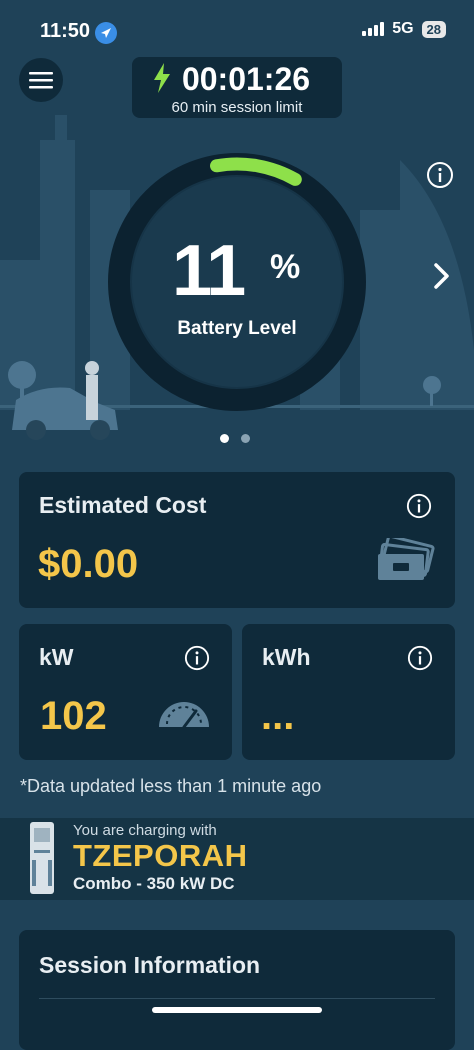 The width and height of the screenshot is (474, 1050). I want to click on elapsed-time: 00:01:26, so click(246, 79).